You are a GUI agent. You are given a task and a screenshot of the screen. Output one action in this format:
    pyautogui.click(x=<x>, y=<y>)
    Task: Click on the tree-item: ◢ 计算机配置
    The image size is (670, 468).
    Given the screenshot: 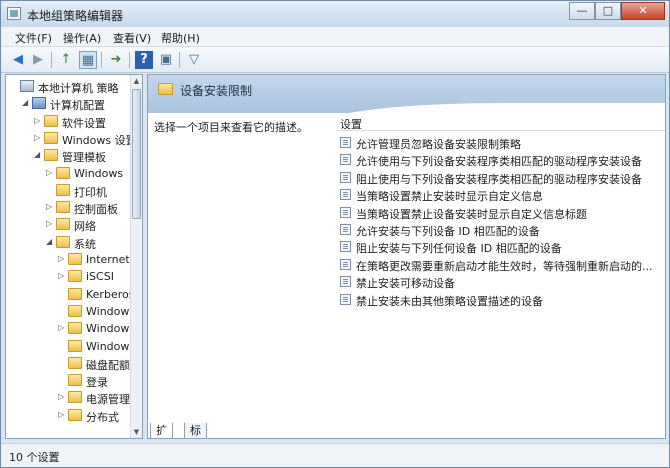 What is the action you would take?
    pyautogui.click(x=69, y=103)
    